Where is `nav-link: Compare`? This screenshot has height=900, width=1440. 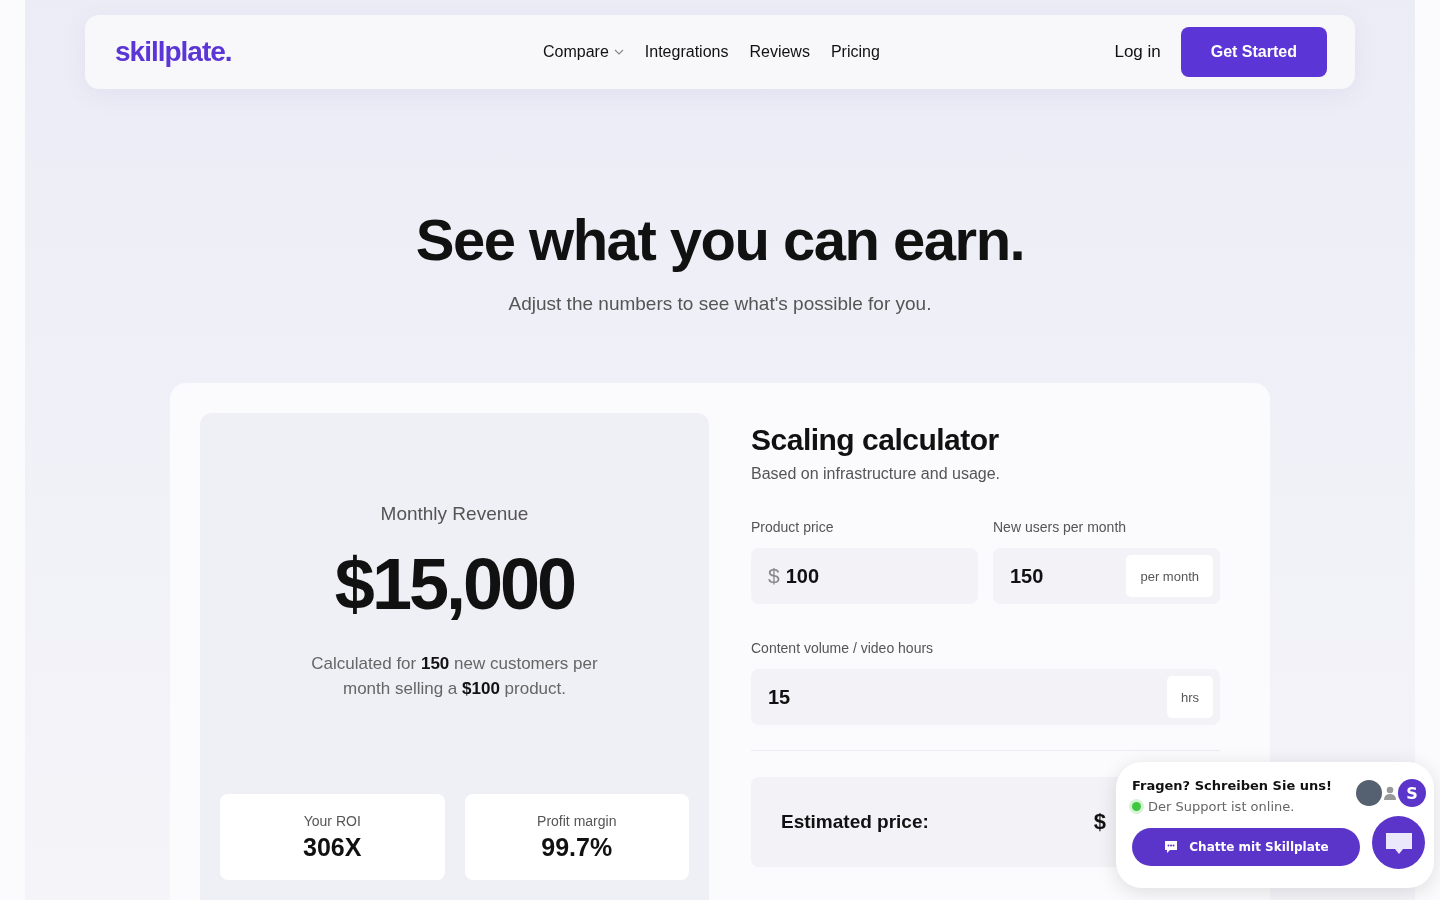 nav-link: Compare is located at coordinates (583, 52).